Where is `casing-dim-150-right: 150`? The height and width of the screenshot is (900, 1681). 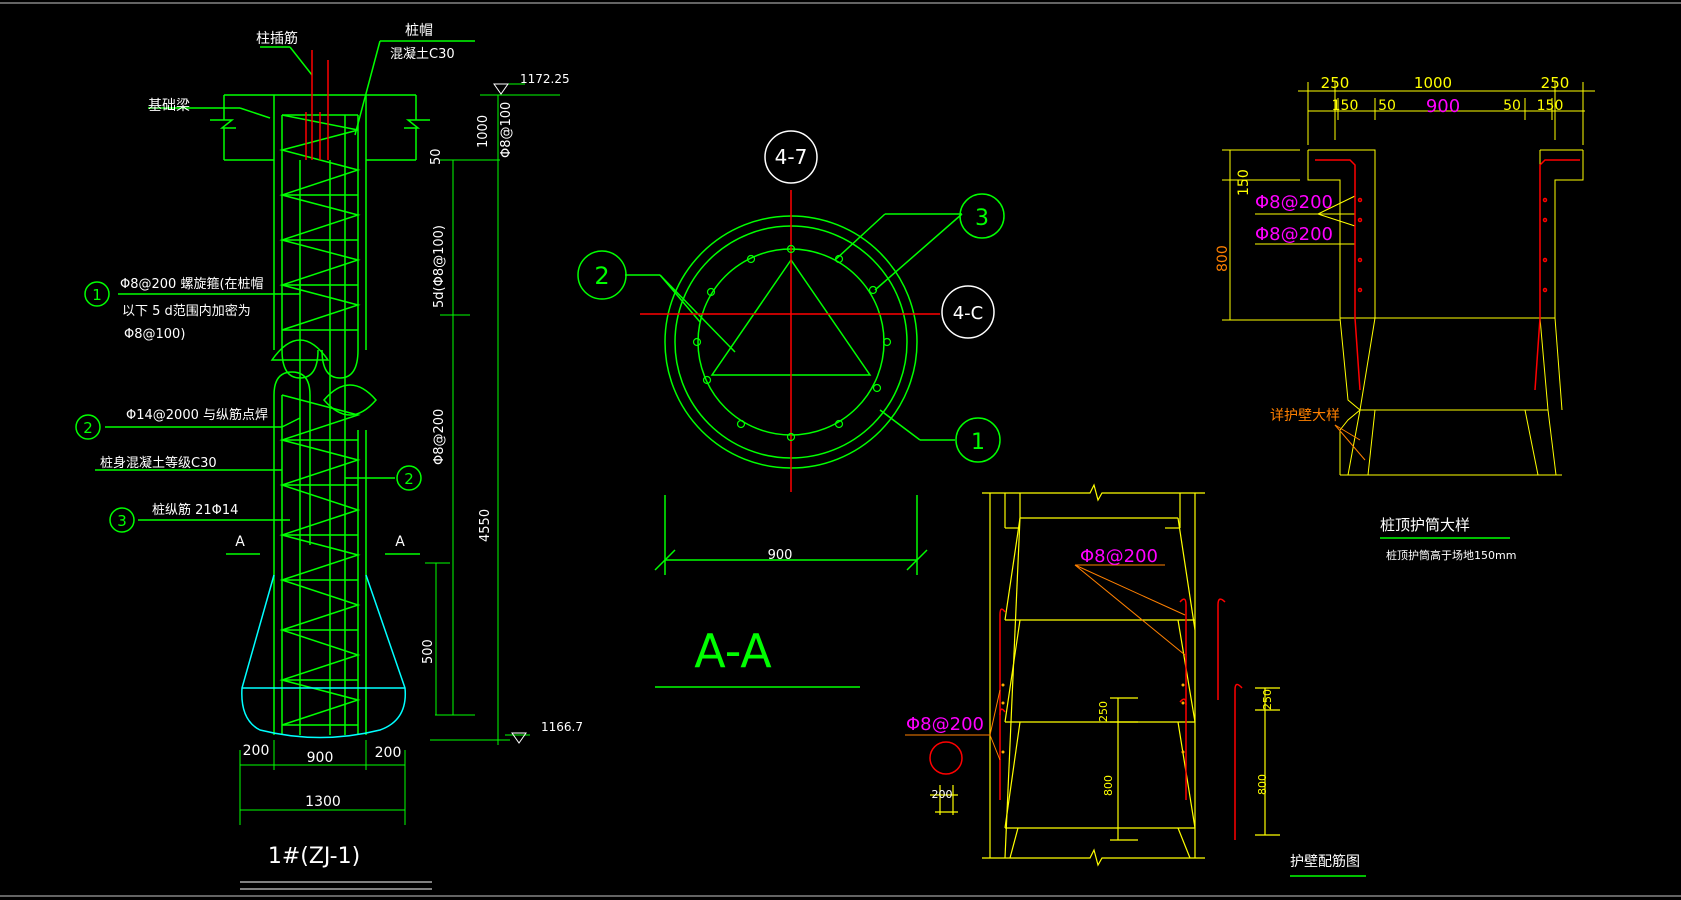
casing-dim-150-right: 150 is located at coordinates (1550, 106).